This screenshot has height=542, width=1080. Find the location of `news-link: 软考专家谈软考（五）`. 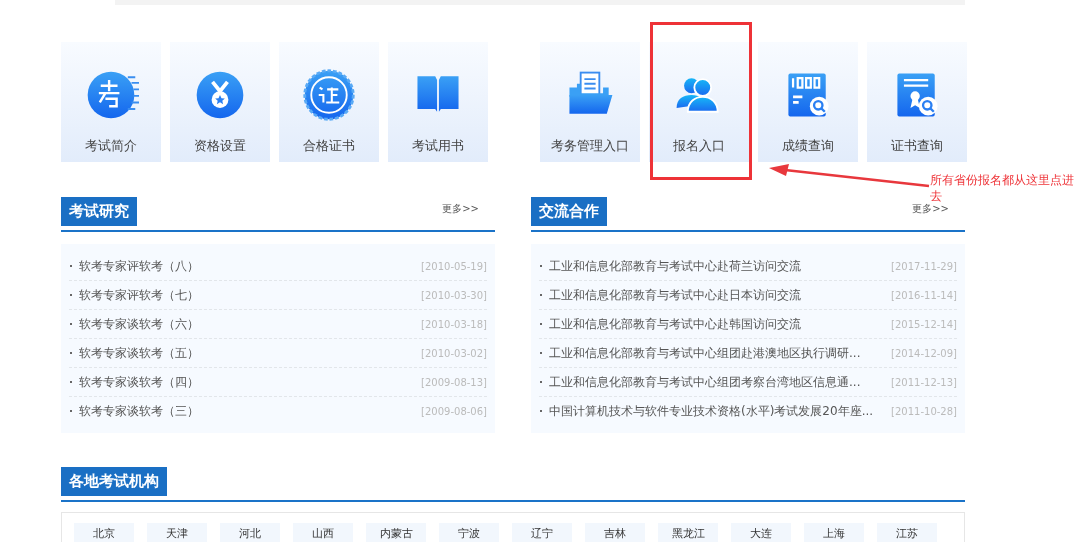

news-link: 软考专家谈软考（五） is located at coordinates (134, 353).